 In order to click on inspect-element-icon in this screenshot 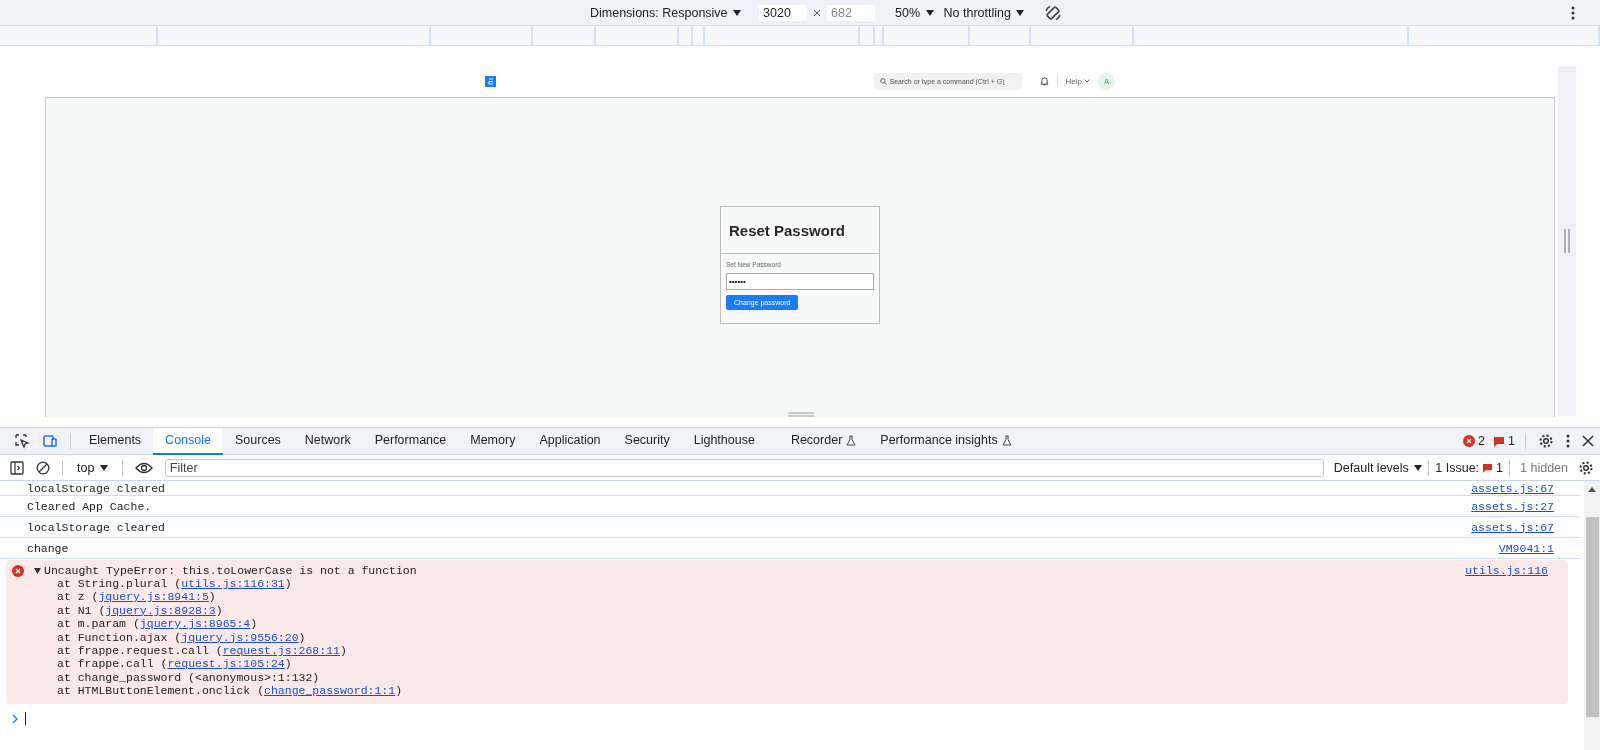, I will do `click(22, 441)`.